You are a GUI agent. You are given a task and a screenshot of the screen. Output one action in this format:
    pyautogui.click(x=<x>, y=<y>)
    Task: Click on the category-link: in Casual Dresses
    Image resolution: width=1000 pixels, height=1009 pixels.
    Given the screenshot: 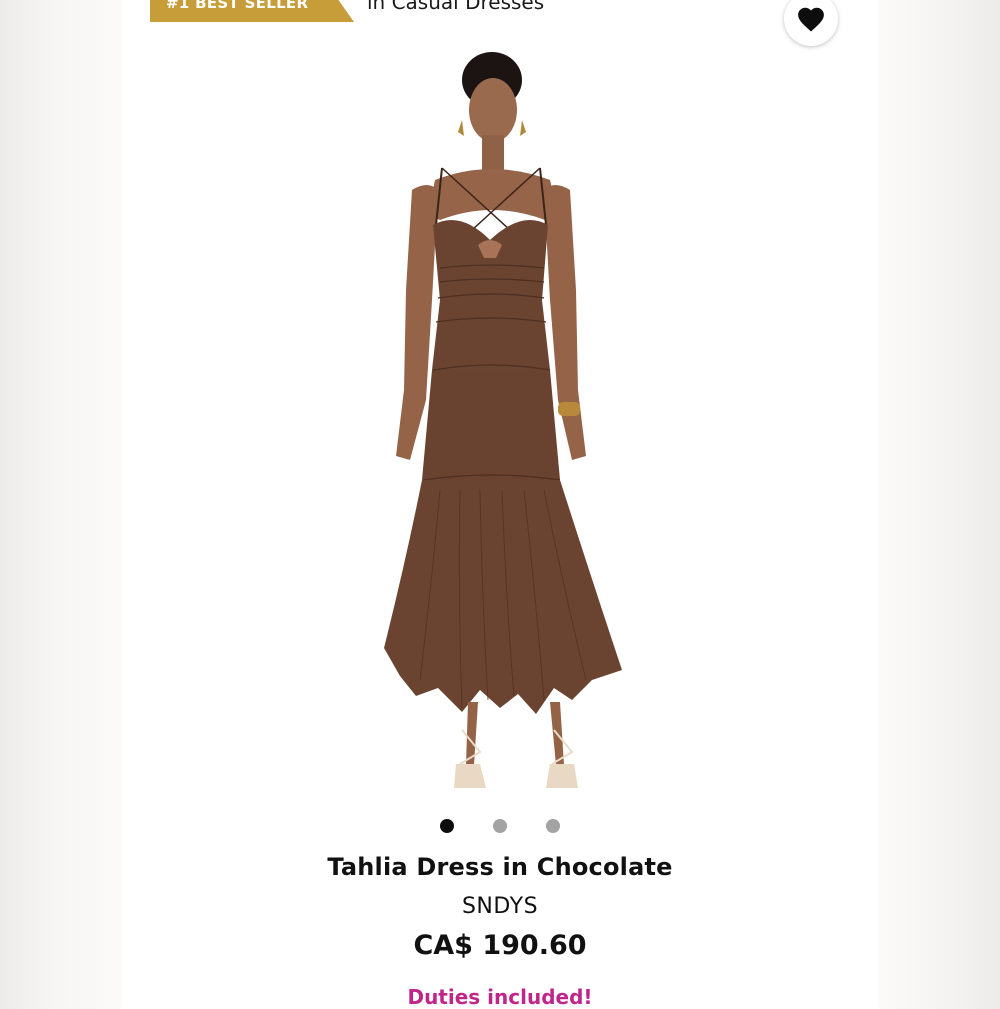 What is the action you would take?
    pyautogui.click(x=455, y=7)
    